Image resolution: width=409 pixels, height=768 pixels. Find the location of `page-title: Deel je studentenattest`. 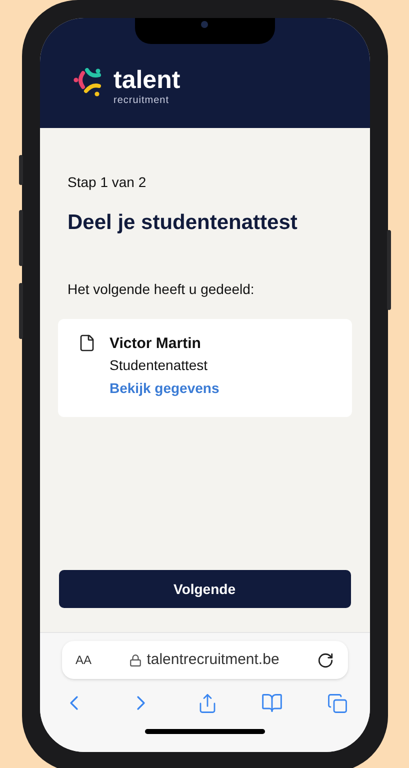

page-title: Deel je studentenattest is located at coordinates (183, 223).